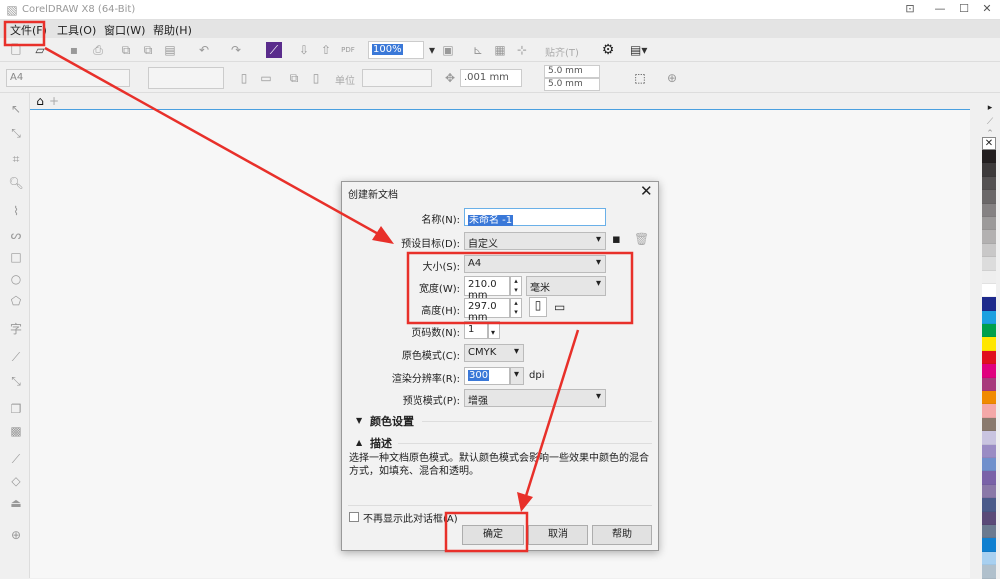  I want to click on highlight-box-file-menu, so click(24, 33).